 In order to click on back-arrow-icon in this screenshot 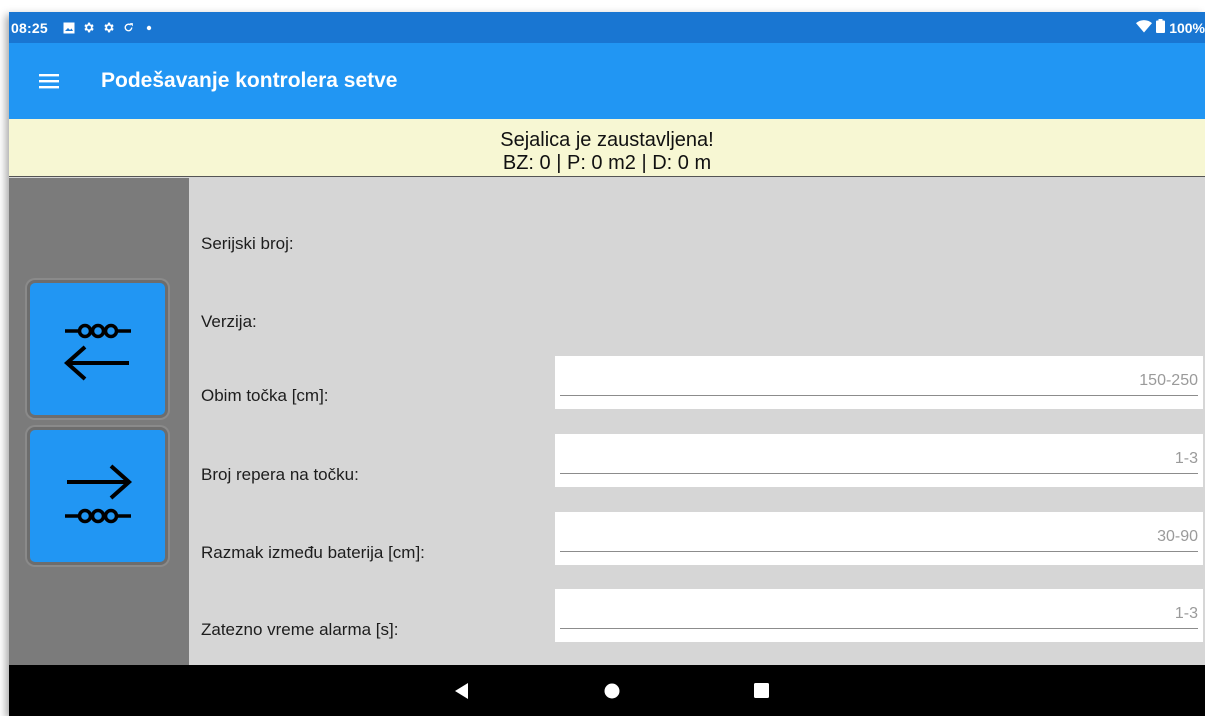, I will do `click(97, 352)`.